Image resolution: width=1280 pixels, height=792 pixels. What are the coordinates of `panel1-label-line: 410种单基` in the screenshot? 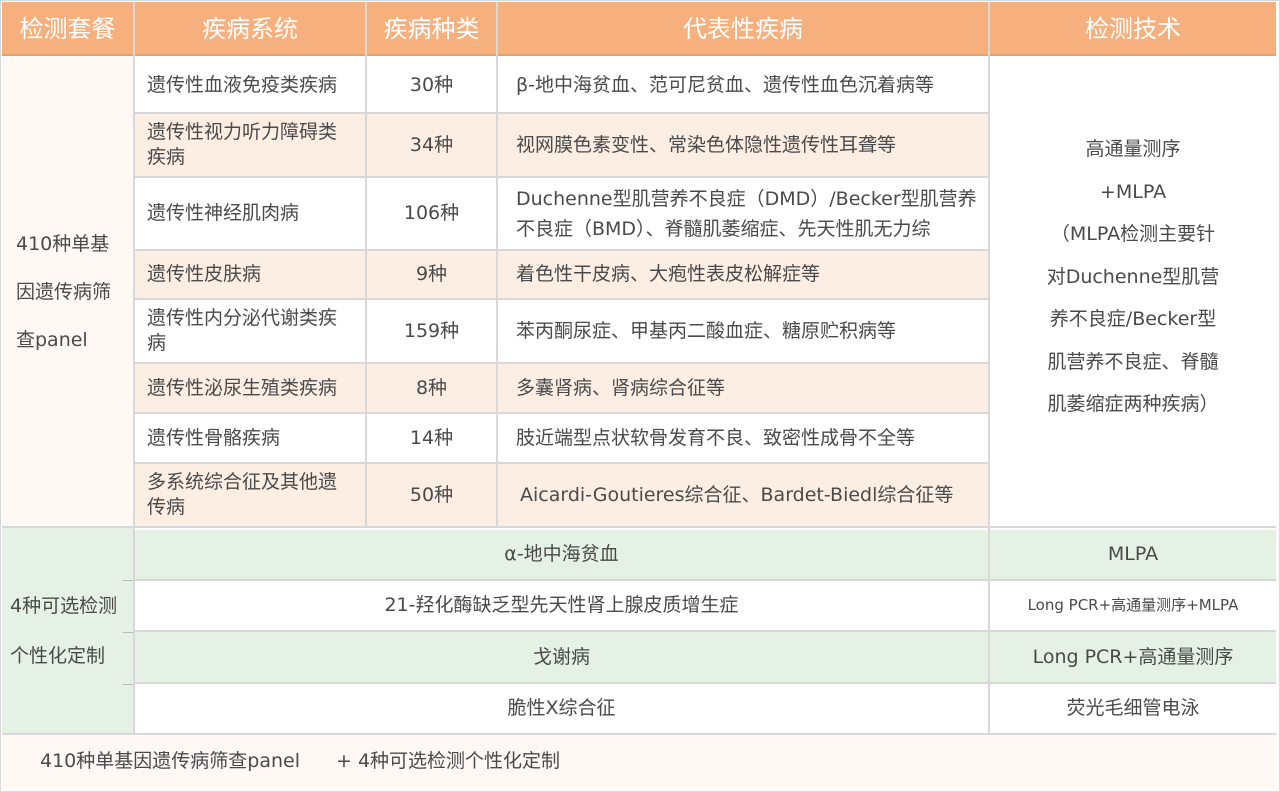 It's located at (63, 244).